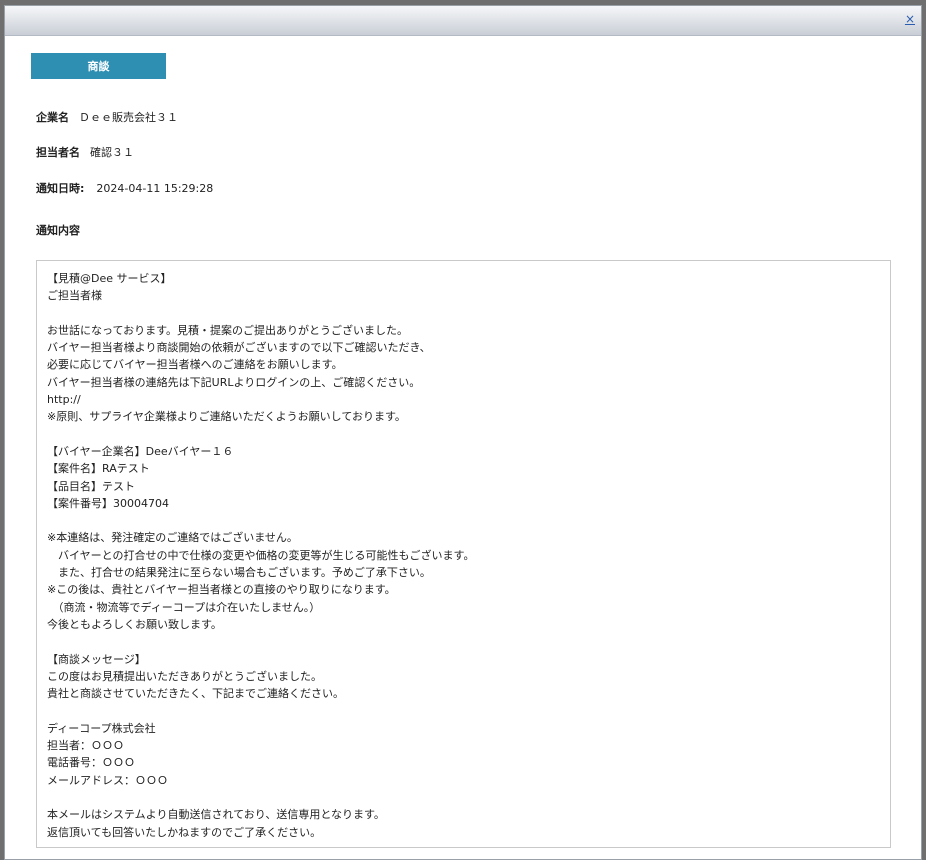 Image resolution: width=926 pixels, height=860 pixels. Describe the element at coordinates (195, 365) in the screenshot. I see `message-line: 必要に応じてバイヤー担当者様へのご連絡をお願いします。` at that location.